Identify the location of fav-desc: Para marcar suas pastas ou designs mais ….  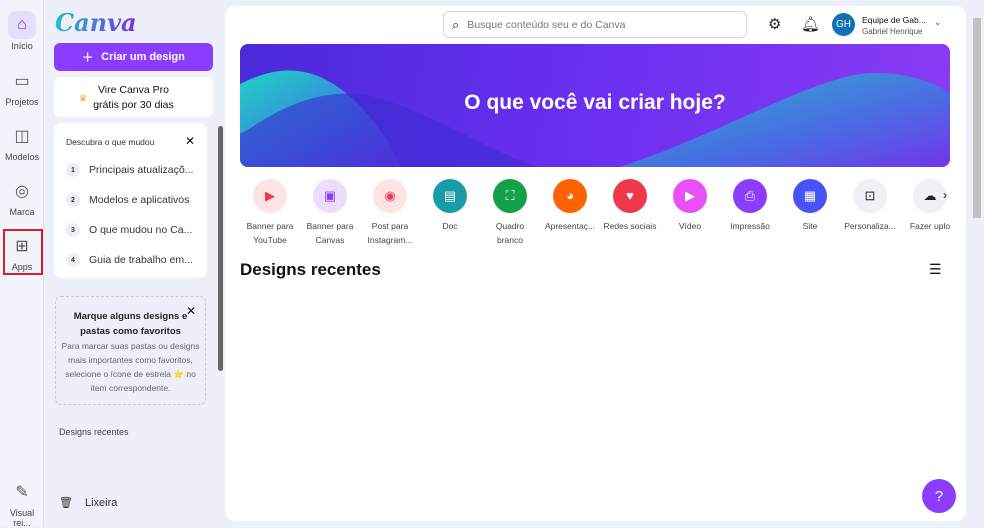
(130, 367).